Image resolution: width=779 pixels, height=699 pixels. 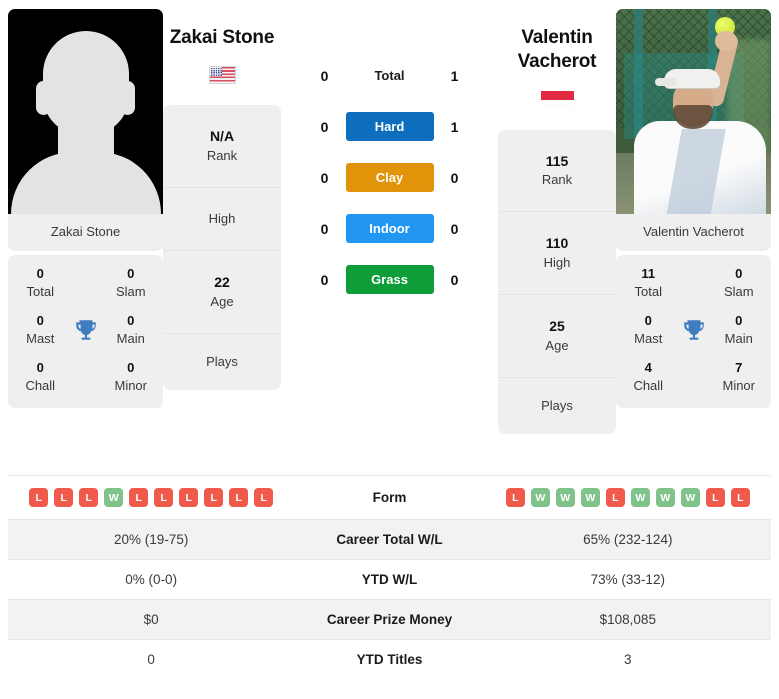 I want to click on right-player-name: Valentin Vacherot, so click(x=557, y=50).